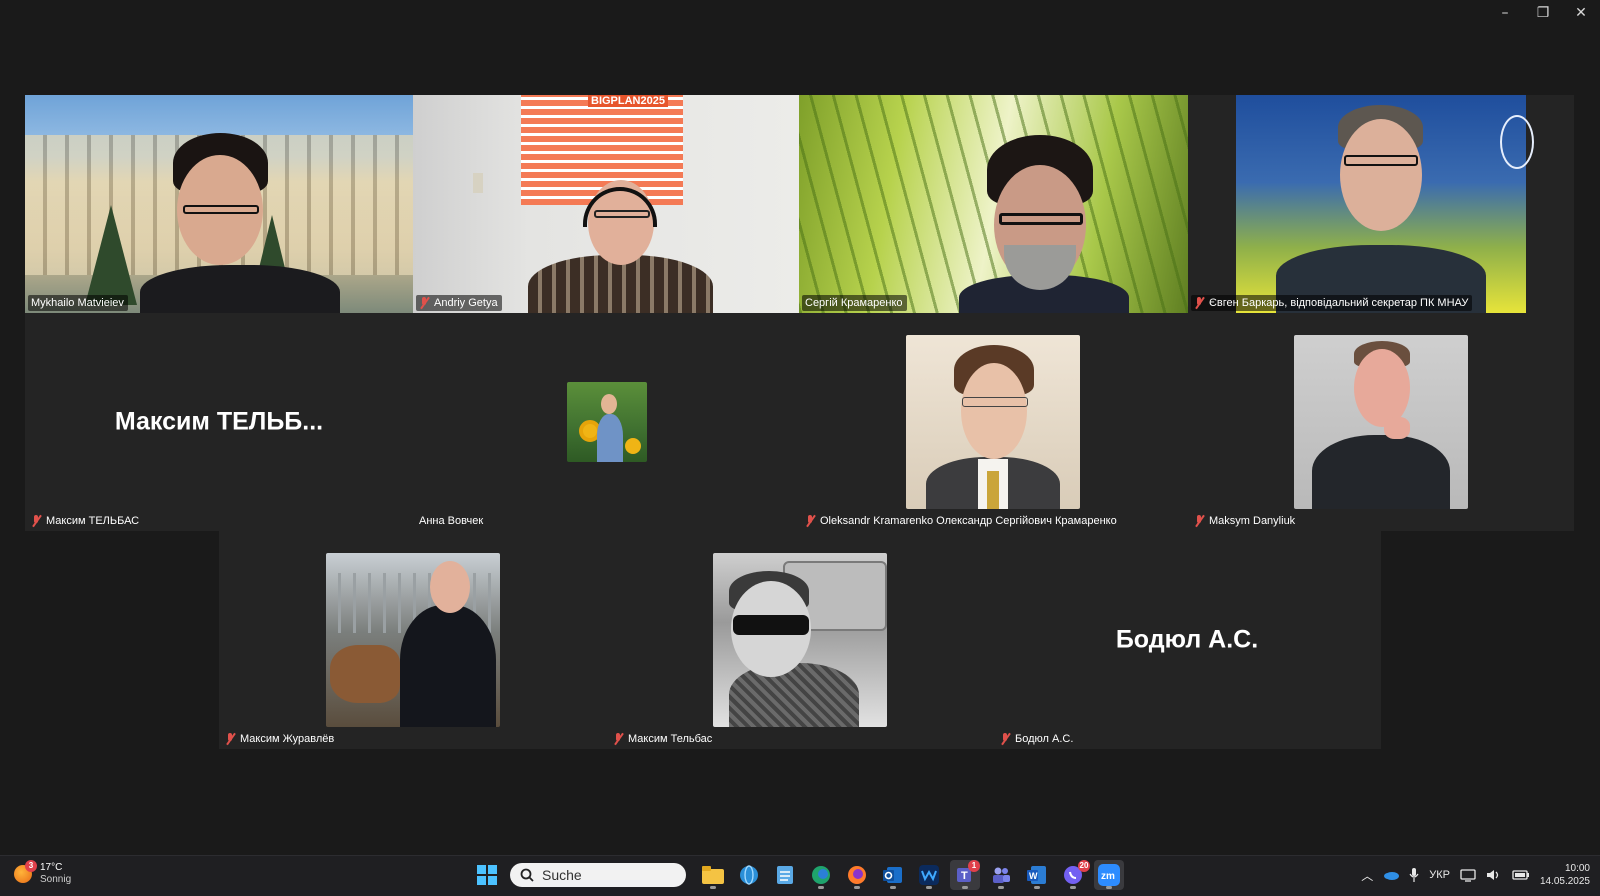  Describe the element at coordinates (854, 303) in the screenshot. I see `participant-name: Сергій Крамаренко` at that location.